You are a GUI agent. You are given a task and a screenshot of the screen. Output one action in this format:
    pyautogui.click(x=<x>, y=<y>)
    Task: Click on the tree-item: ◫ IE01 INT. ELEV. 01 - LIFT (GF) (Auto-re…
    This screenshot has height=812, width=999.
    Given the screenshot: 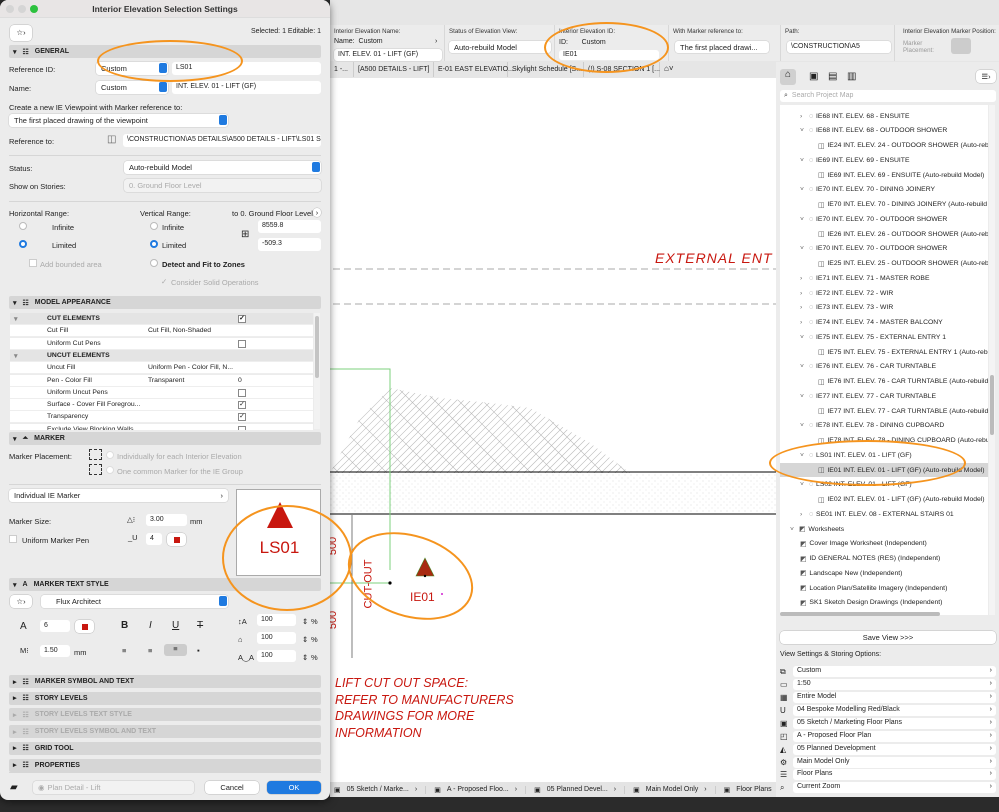 What is the action you would take?
    pyautogui.click(x=884, y=470)
    